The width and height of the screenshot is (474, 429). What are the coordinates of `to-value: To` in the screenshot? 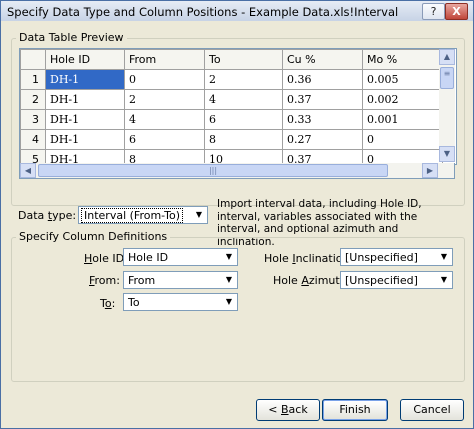 It's located at (134, 302).